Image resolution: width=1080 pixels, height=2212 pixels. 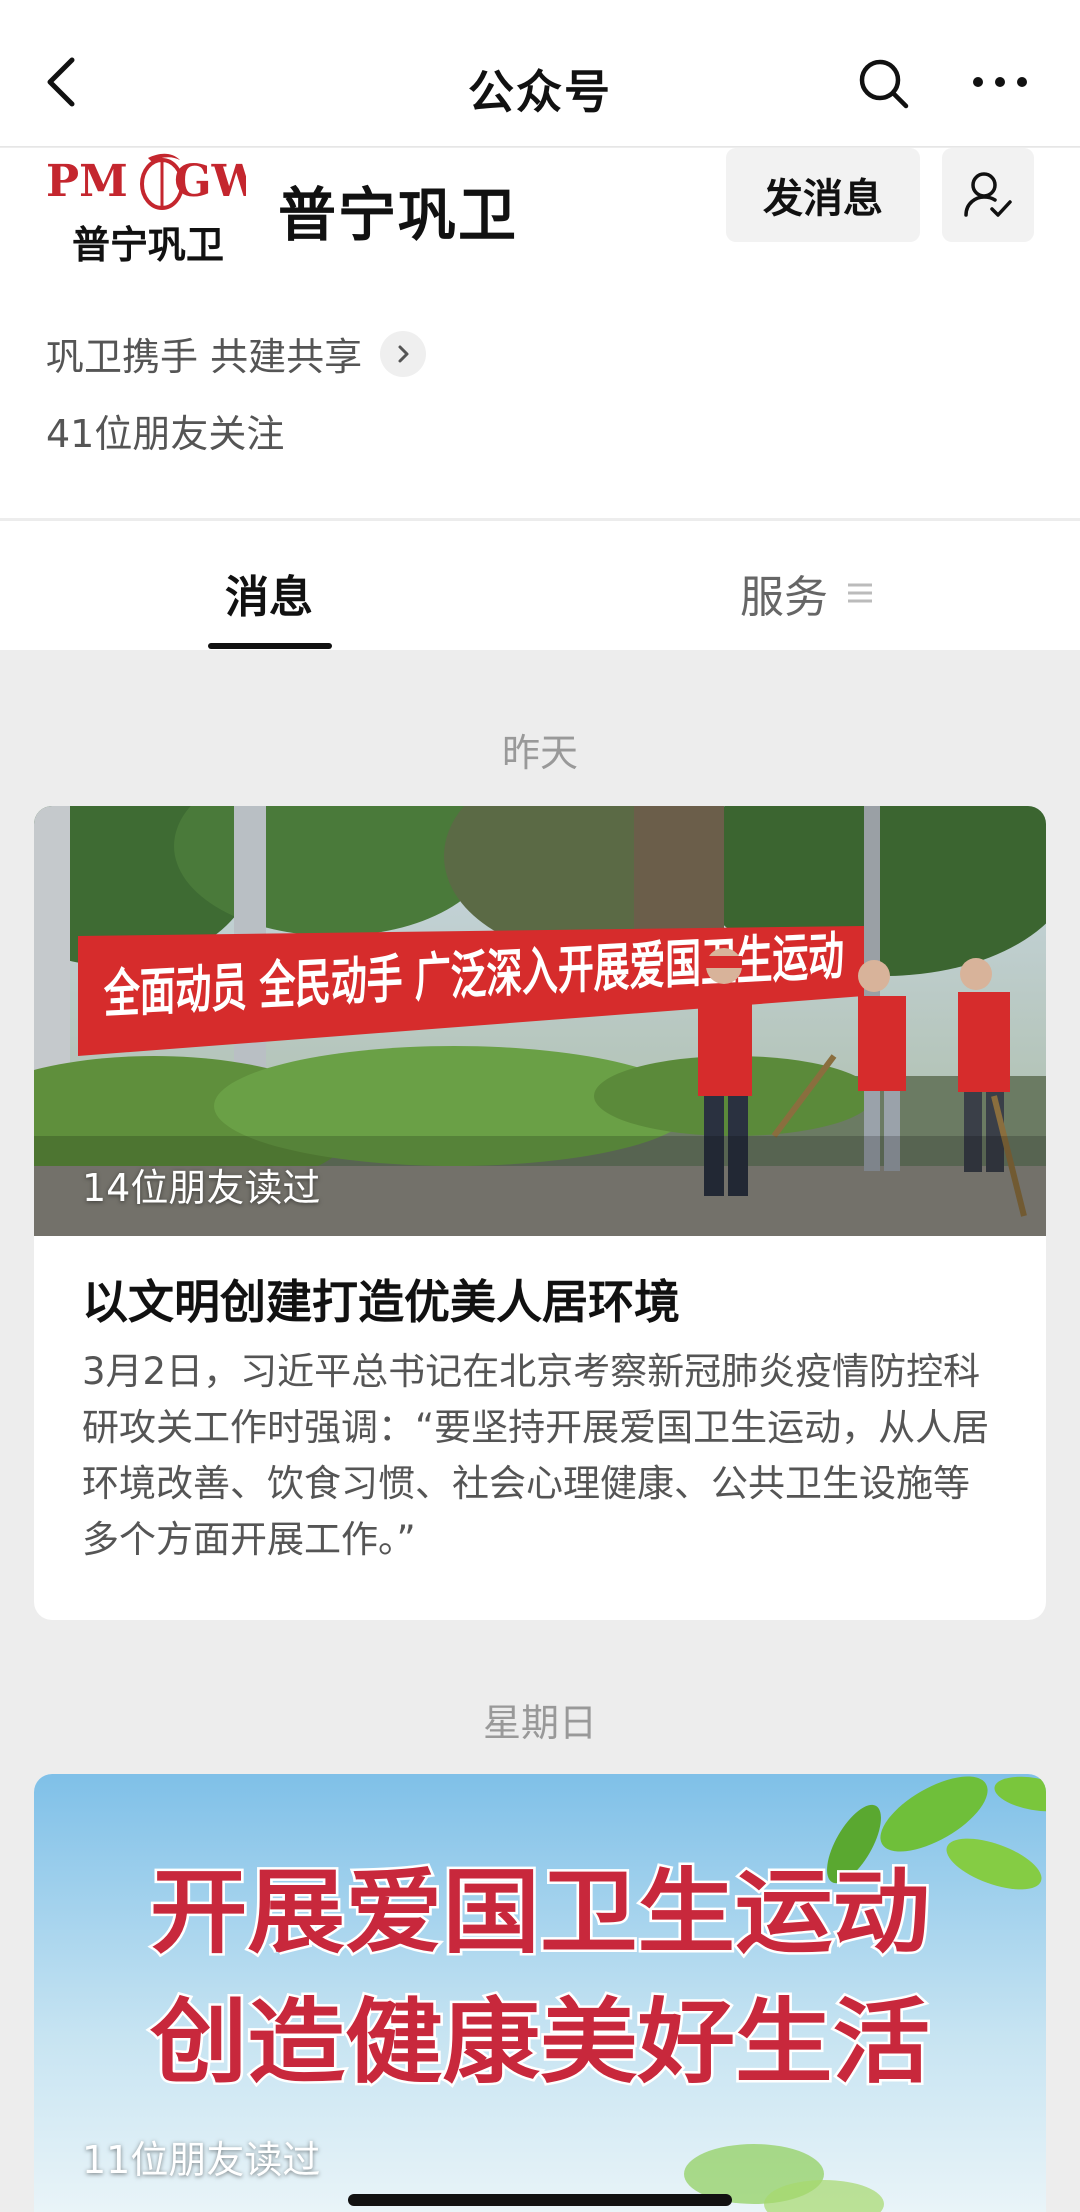 What do you see at coordinates (540, 2200) in the screenshot?
I see `home-indicator` at bounding box center [540, 2200].